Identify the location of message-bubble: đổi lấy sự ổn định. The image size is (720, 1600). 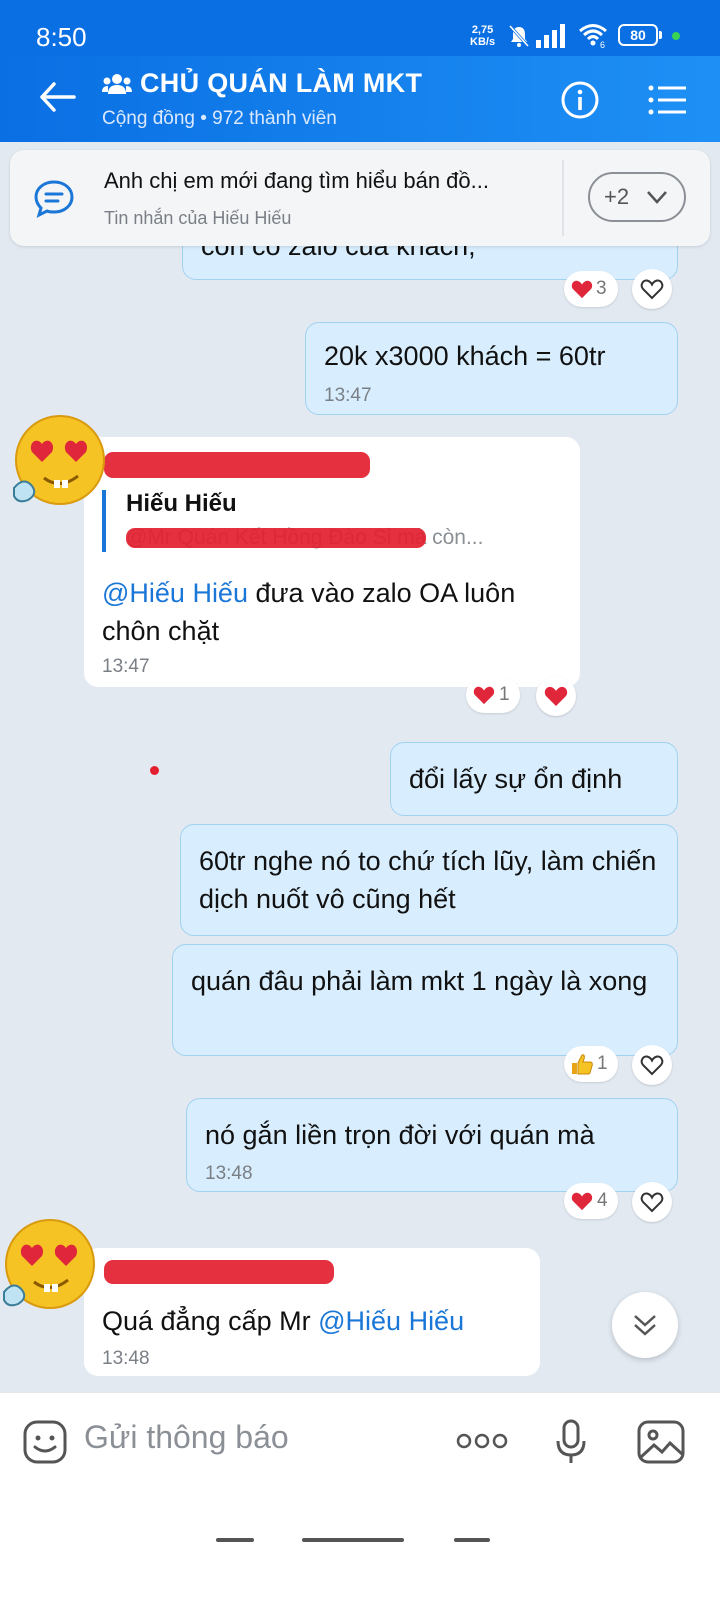
(534, 779).